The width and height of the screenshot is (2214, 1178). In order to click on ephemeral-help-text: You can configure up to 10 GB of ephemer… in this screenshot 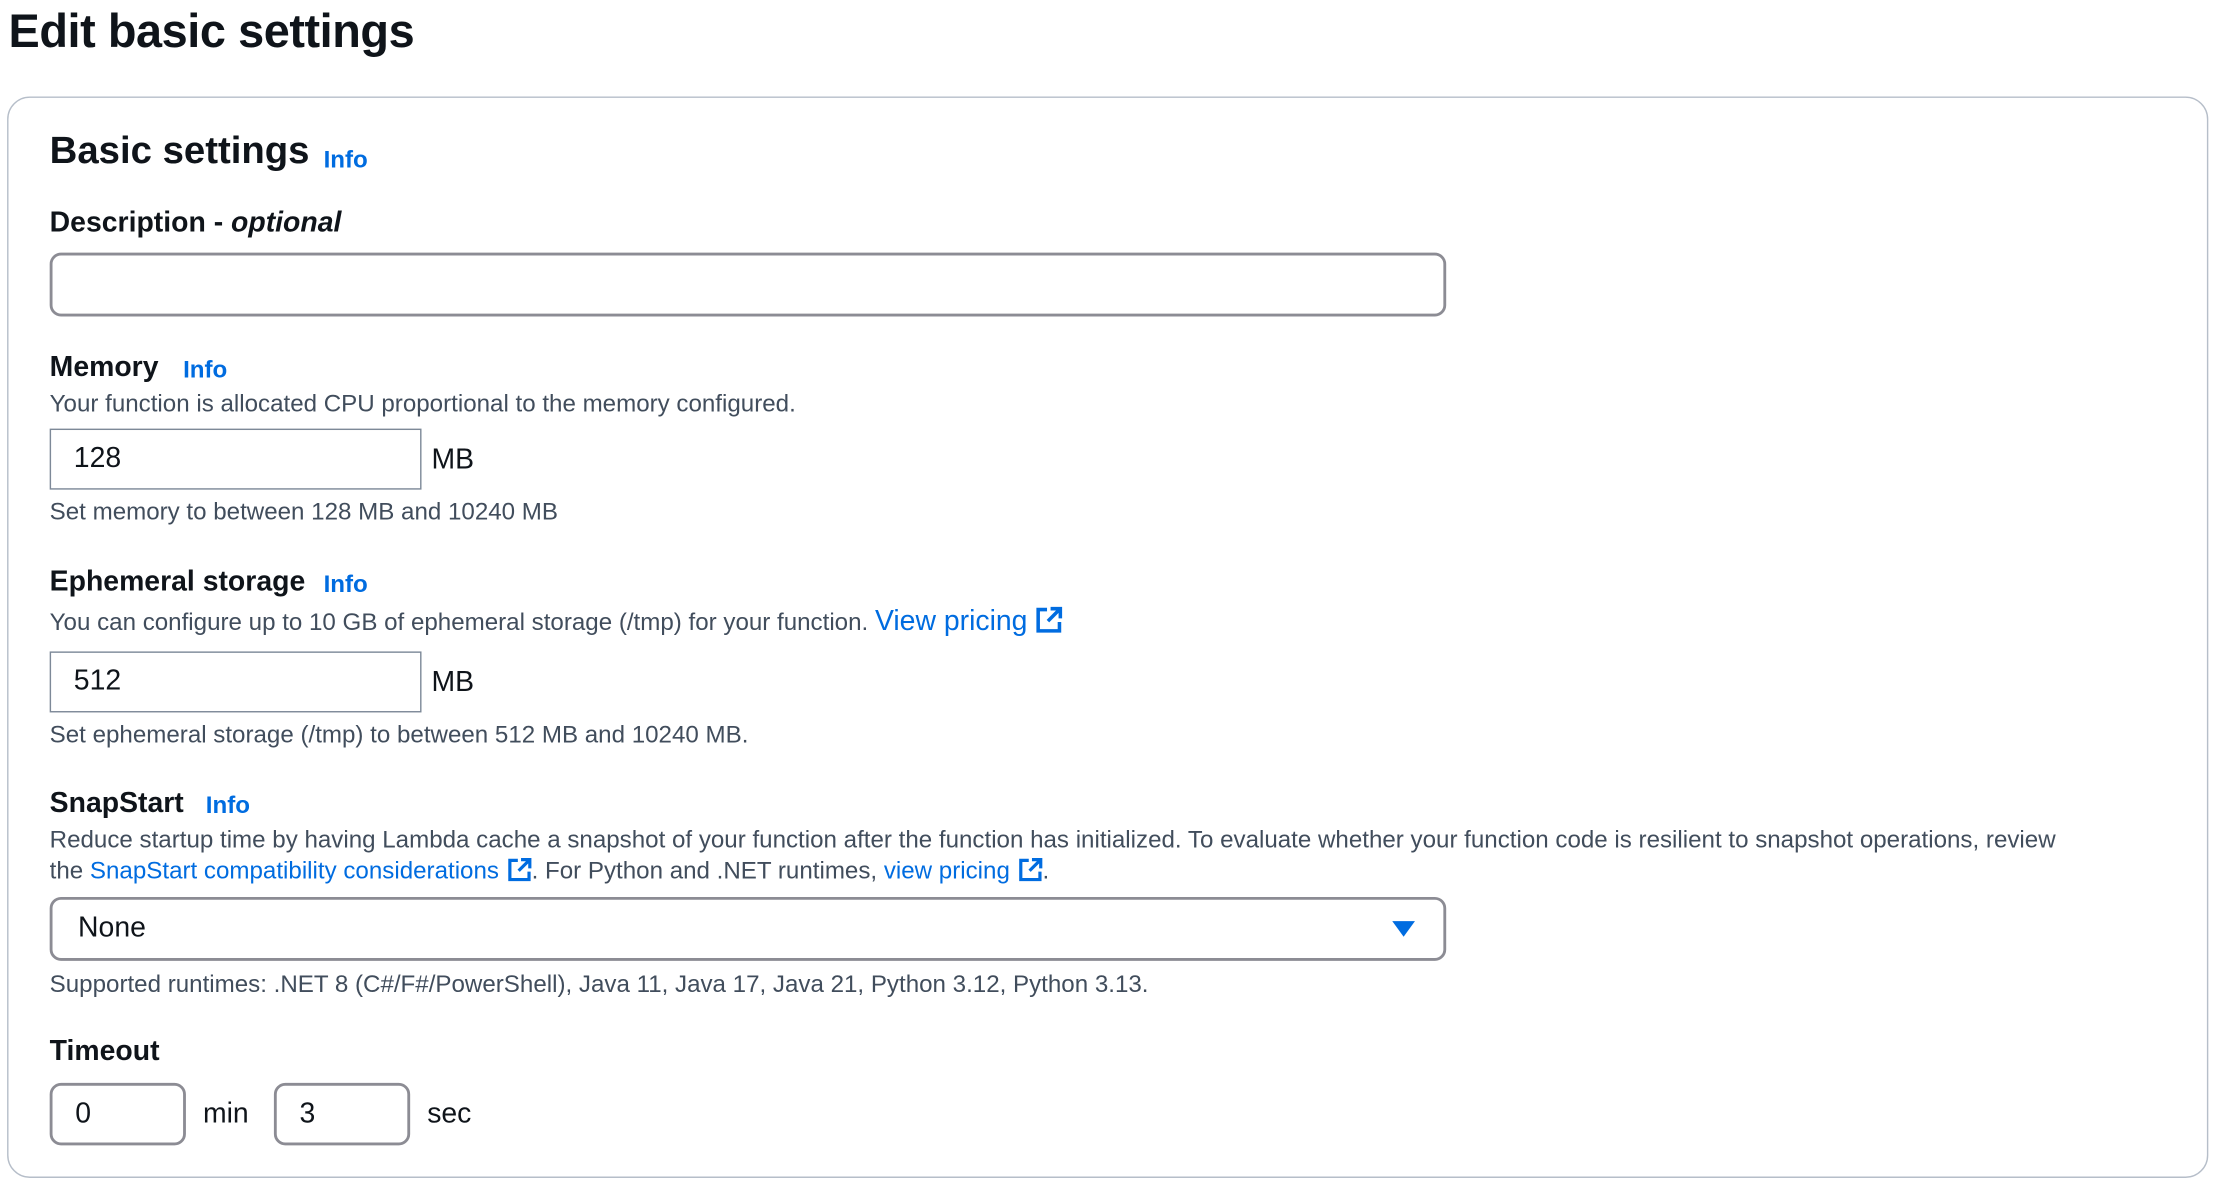, I will do `click(556, 622)`.